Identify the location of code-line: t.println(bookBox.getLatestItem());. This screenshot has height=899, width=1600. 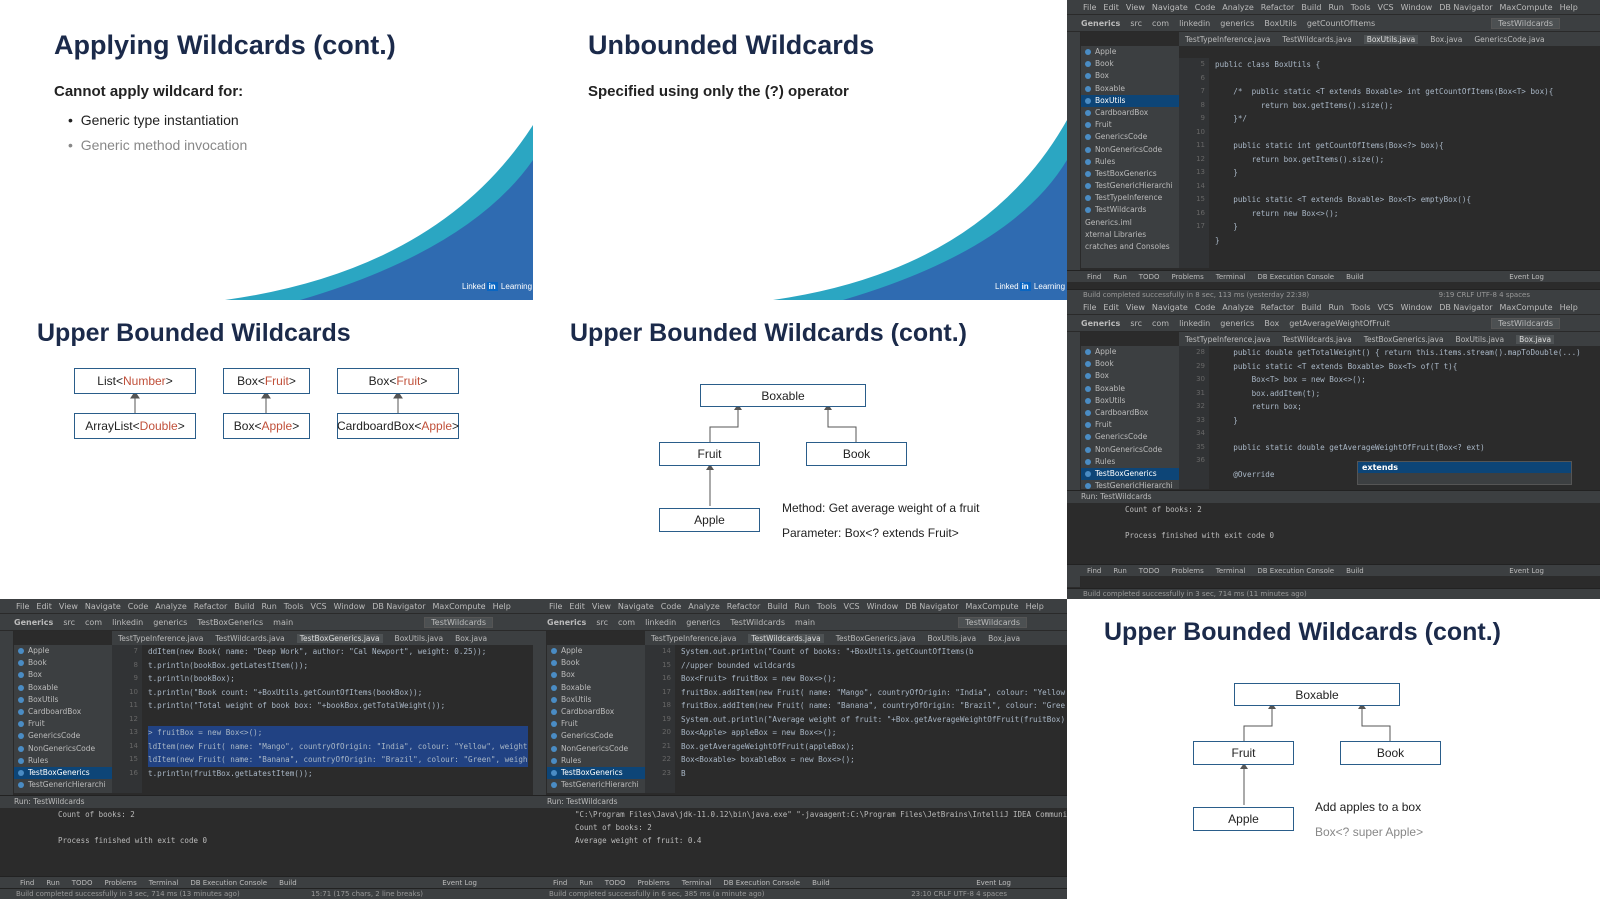
(338, 666).